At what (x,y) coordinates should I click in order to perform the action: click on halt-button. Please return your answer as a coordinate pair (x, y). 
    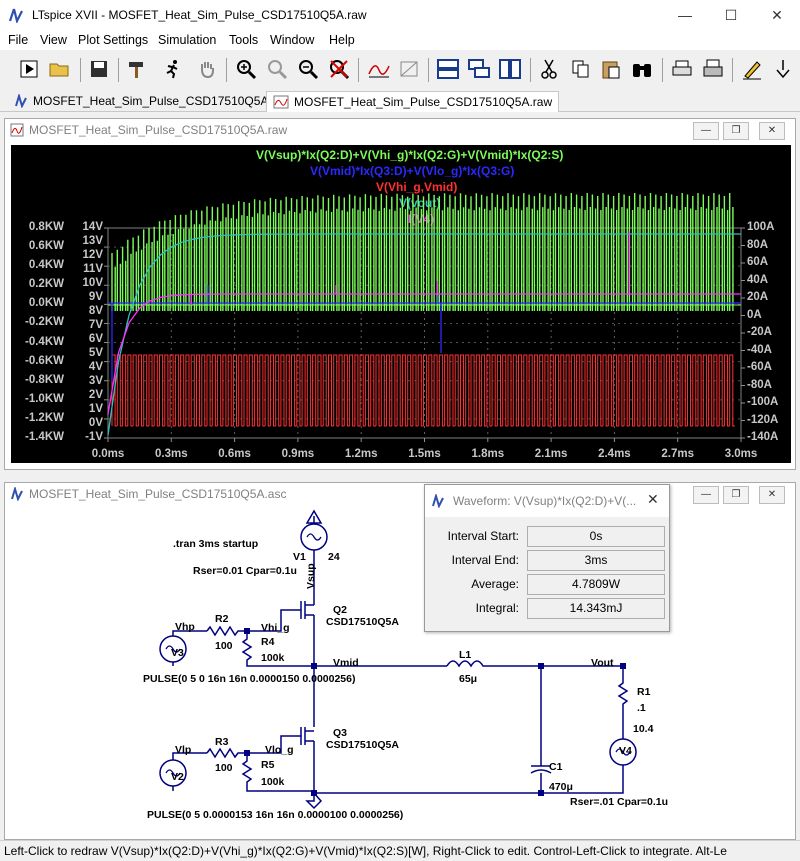
    Looking at the image, I should click on (207, 69).